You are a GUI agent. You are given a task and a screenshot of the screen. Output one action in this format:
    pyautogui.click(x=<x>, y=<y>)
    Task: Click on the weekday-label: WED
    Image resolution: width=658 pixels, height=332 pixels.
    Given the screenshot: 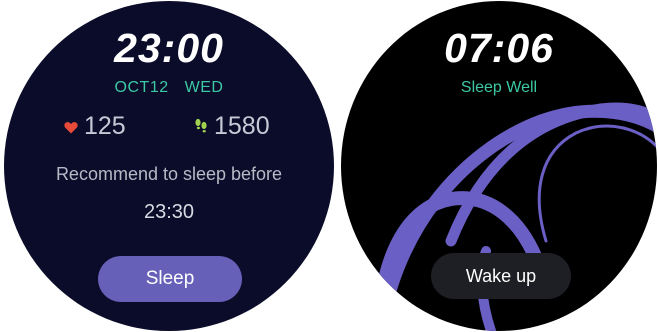 What is the action you would take?
    pyautogui.click(x=204, y=87)
    